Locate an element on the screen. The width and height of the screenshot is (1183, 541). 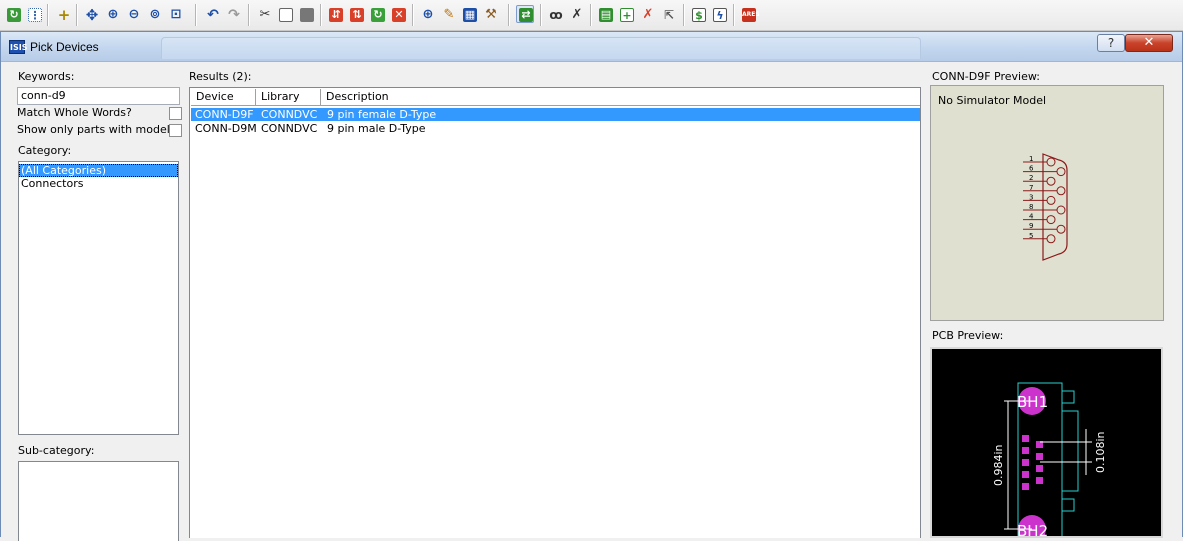
tb-electrical-check: ϟ is located at coordinates (719, 14).